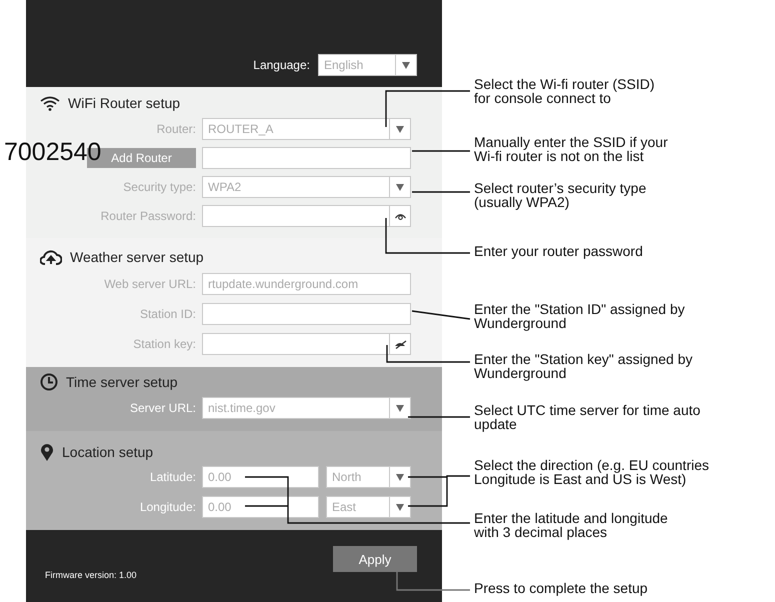 The height and width of the screenshot is (602, 775). What do you see at coordinates (124, 103) in the screenshot?
I see `section-title: WiFi Router setup` at bounding box center [124, 103].